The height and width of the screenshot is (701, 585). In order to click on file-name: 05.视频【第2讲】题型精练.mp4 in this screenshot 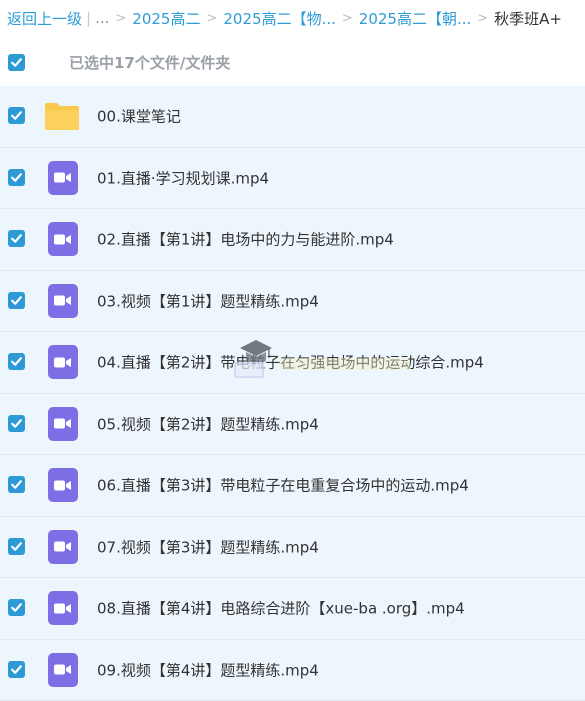, I will do `click(208, 423)`.